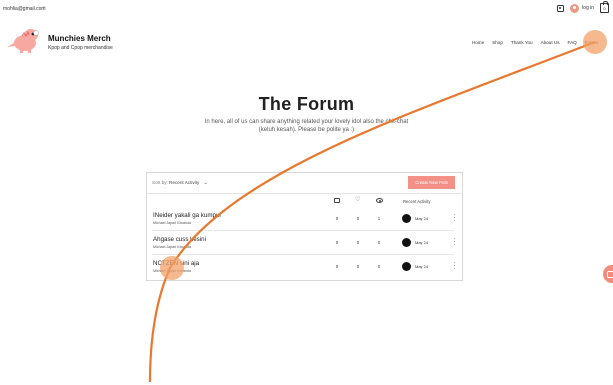  I want to click on nav-item-faq: FAQ, so click(572, 42).